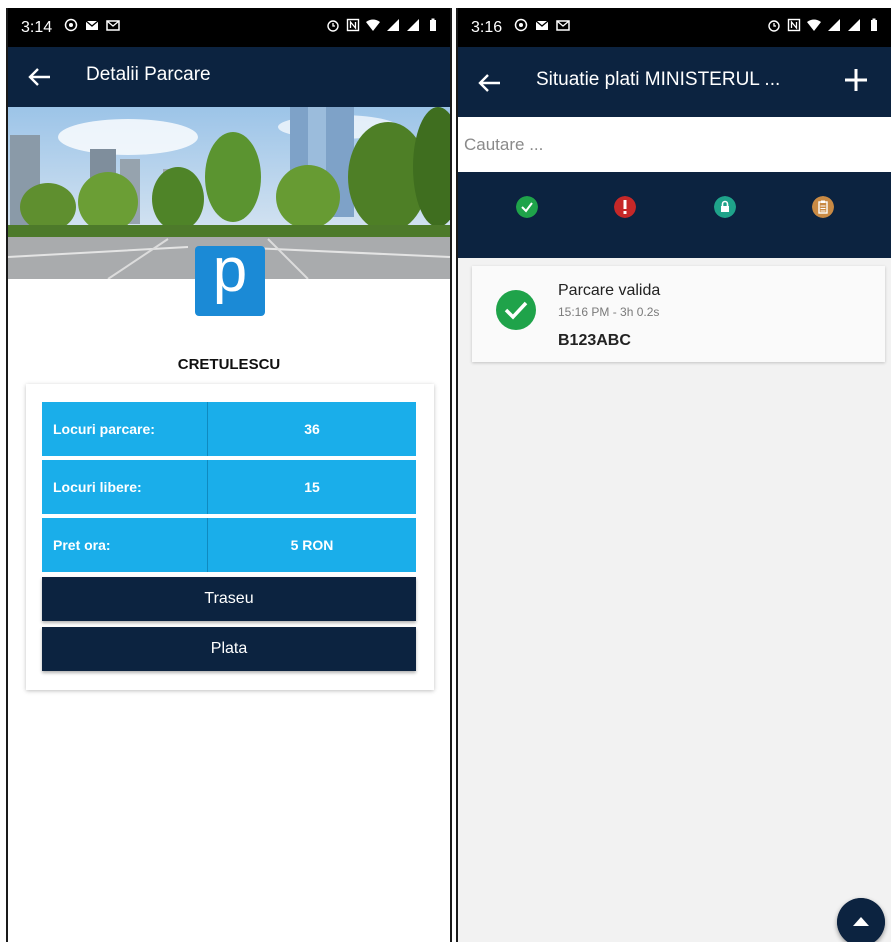  Describe the element at coordinates (861, 920) in the screenshot. I see `scroll-up-button` at that location.